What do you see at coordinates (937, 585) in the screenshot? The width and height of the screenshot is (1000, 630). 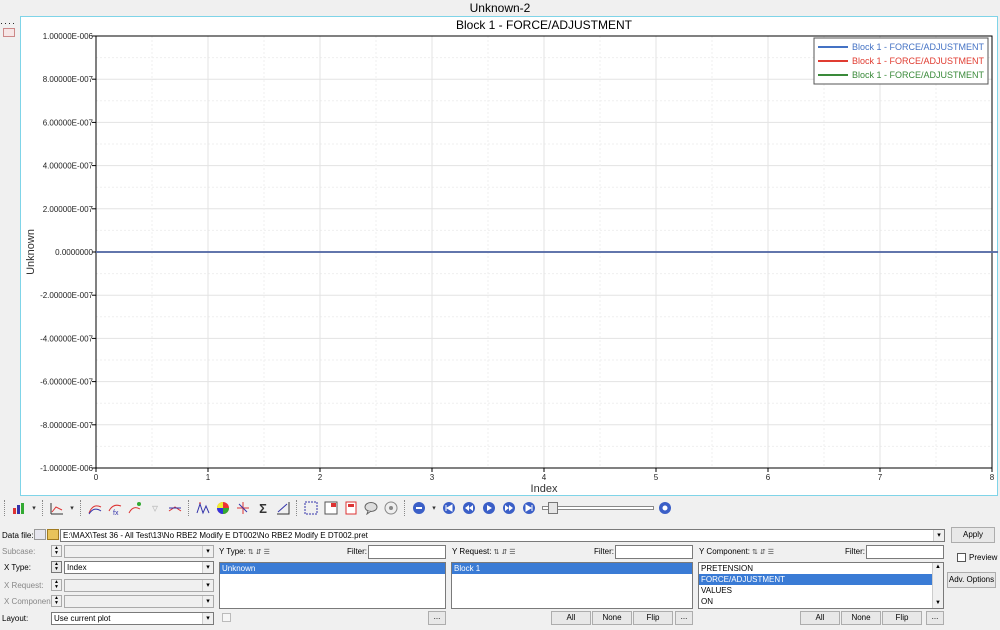 I see `list-scrollbar: ▲ ▼` at bounding box center [937, 585].